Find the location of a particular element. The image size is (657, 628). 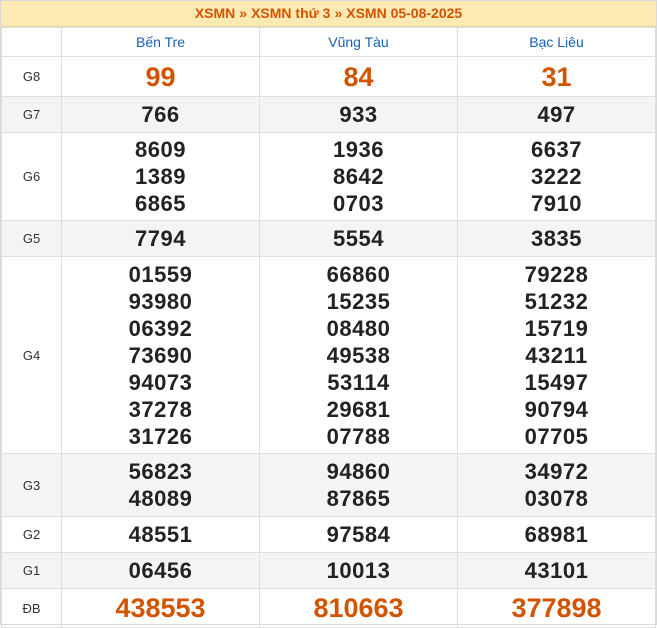

prize-cell: 6637 3222 7910 is located at coordinates (556, 176).